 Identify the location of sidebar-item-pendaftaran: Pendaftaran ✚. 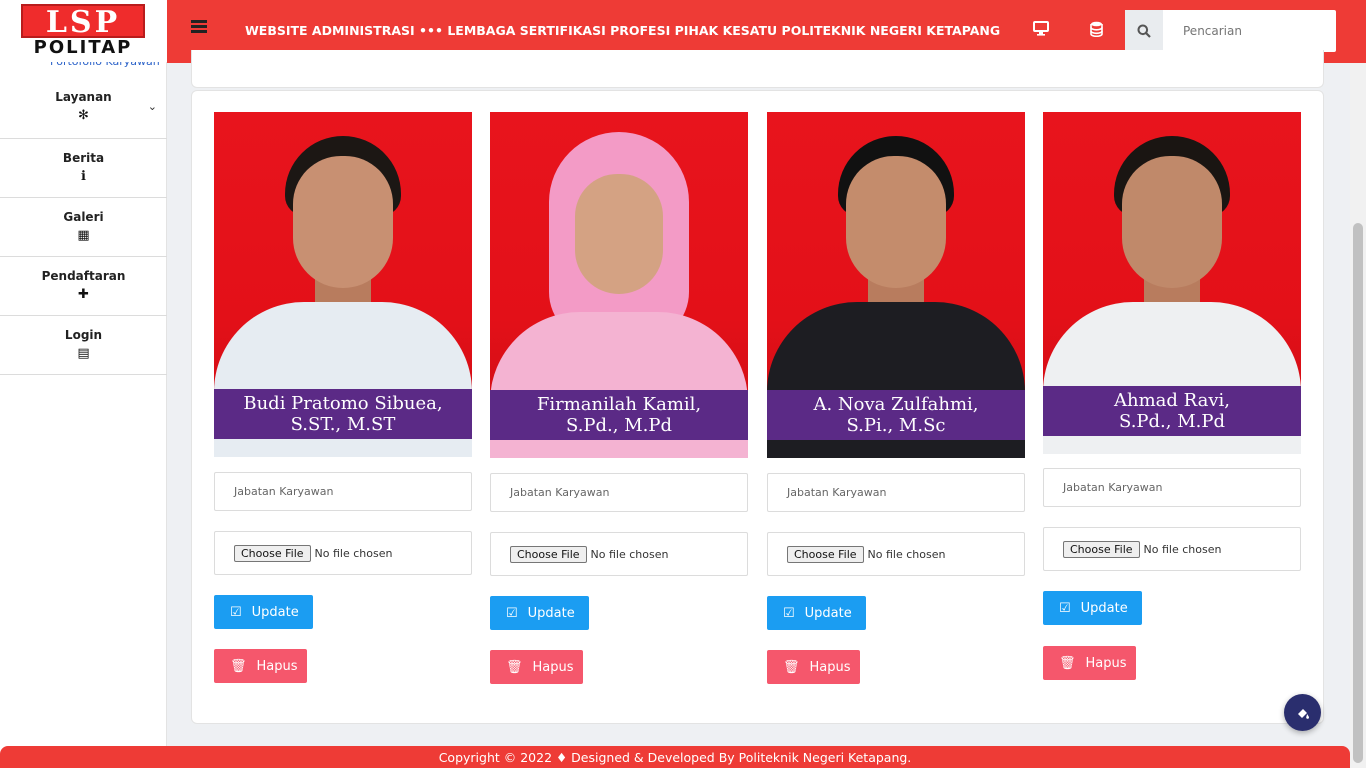
(83, 286).